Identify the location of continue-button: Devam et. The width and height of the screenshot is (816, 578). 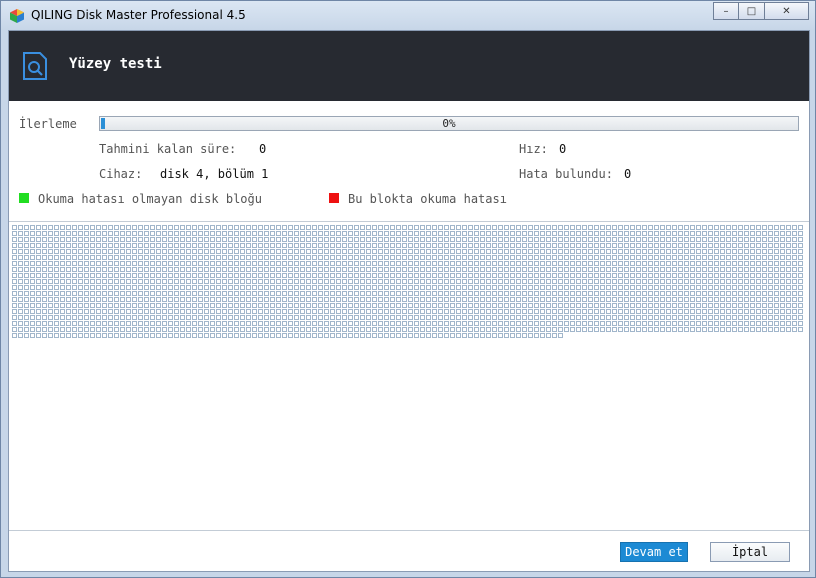
(654, 552).